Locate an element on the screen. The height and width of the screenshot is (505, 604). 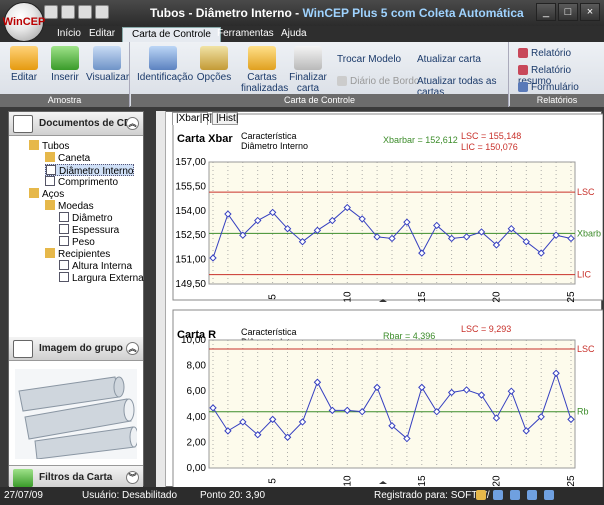
identification-icon is located at coordinates (163, 58).